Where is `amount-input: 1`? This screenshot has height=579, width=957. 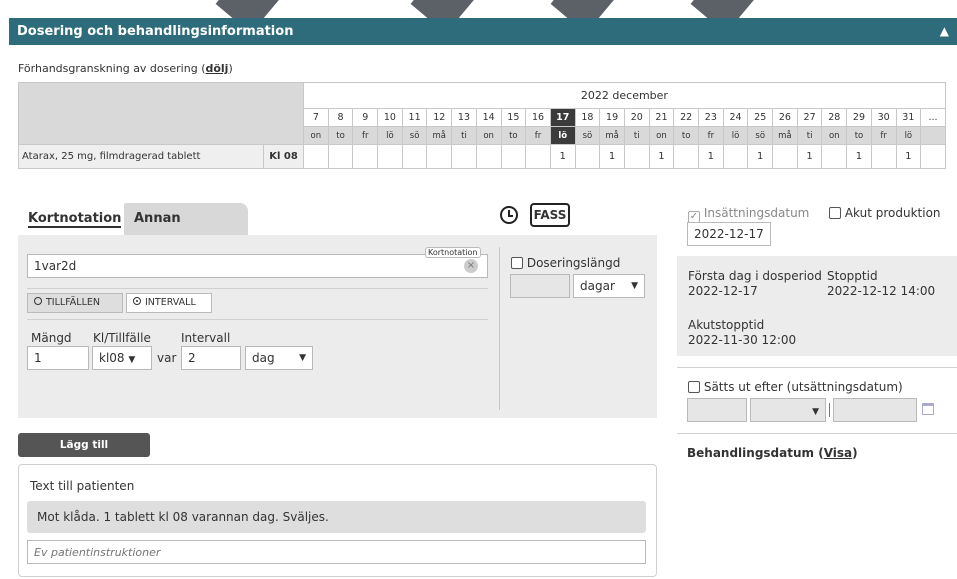
amount-input: 1 is located at coordinates (58, 358).